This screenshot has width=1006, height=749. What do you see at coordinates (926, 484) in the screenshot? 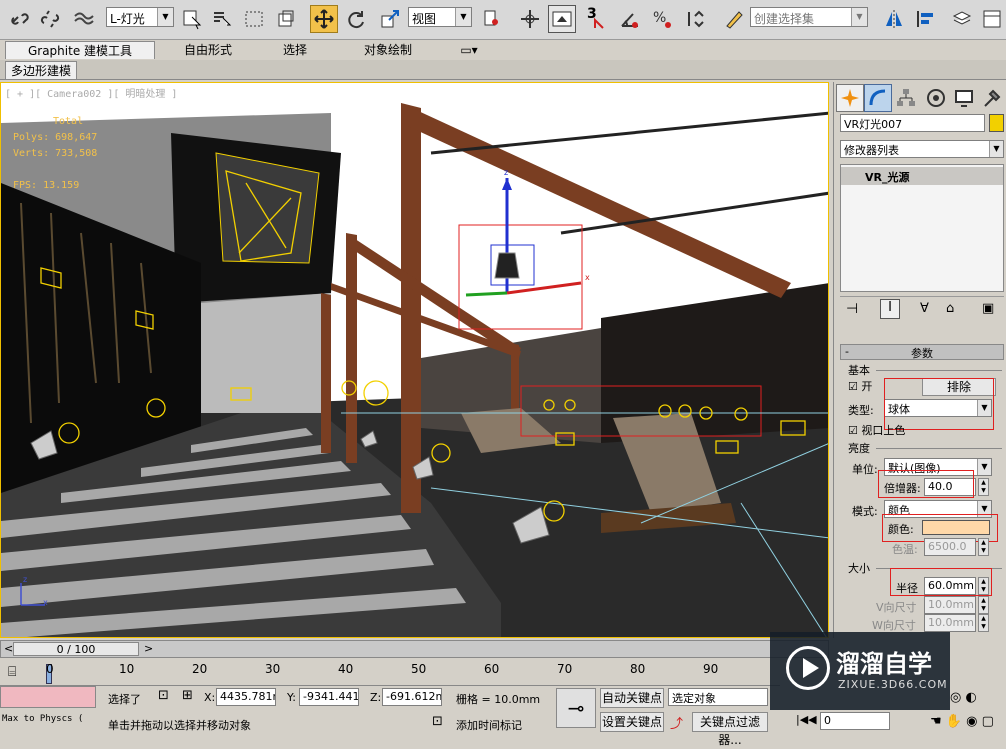
I see `highlight-multiplier` at bounding box center [926, 484].